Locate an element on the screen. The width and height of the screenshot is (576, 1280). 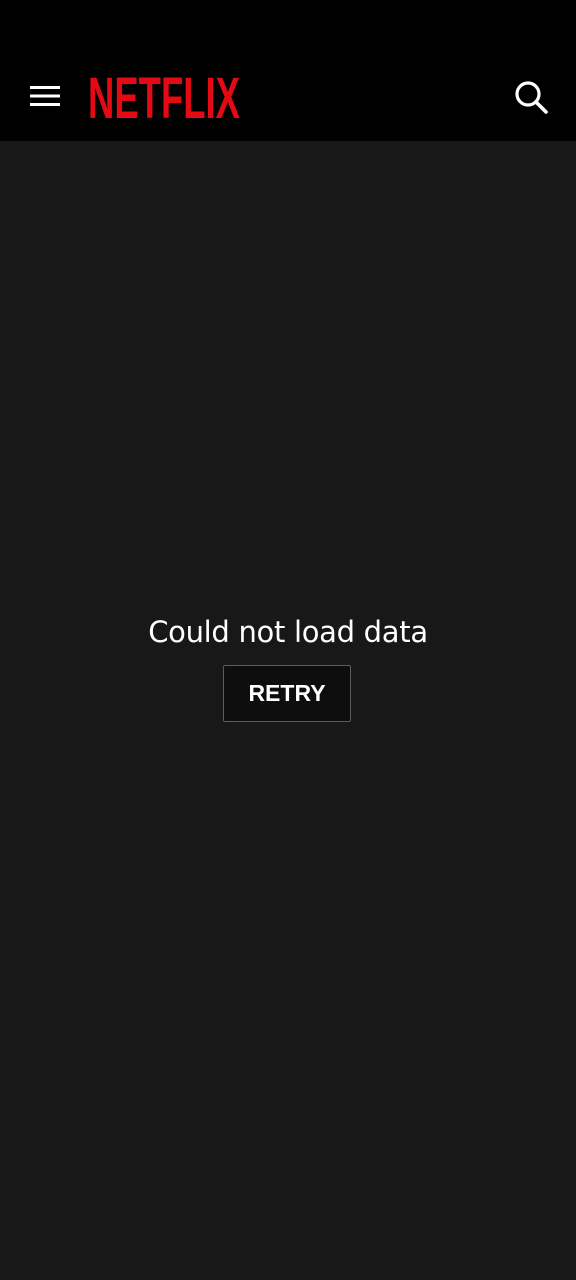
search-icon is located at coordinates (531, 97).